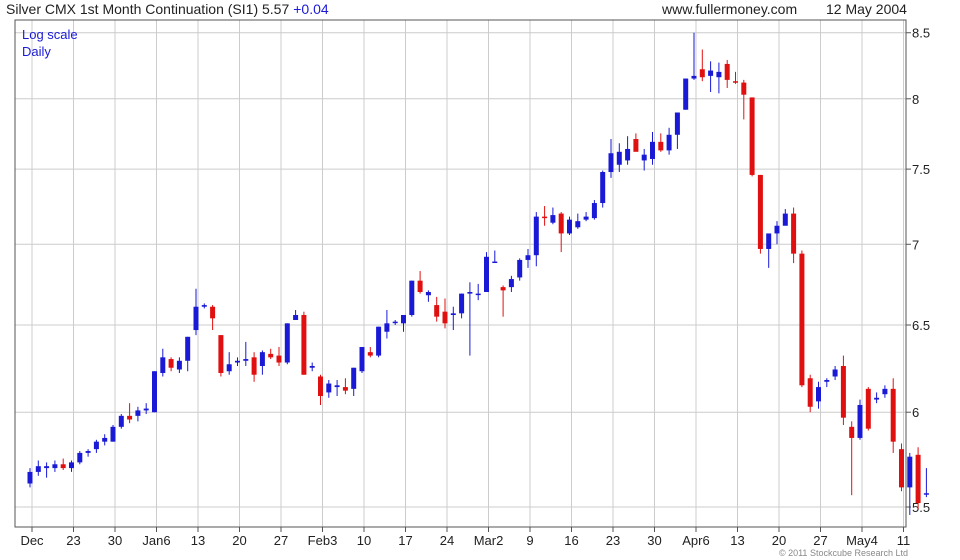  Describe the element at coordinates (32, 540) in the screenshot. I see `x-tick-label: Dec` at that location.